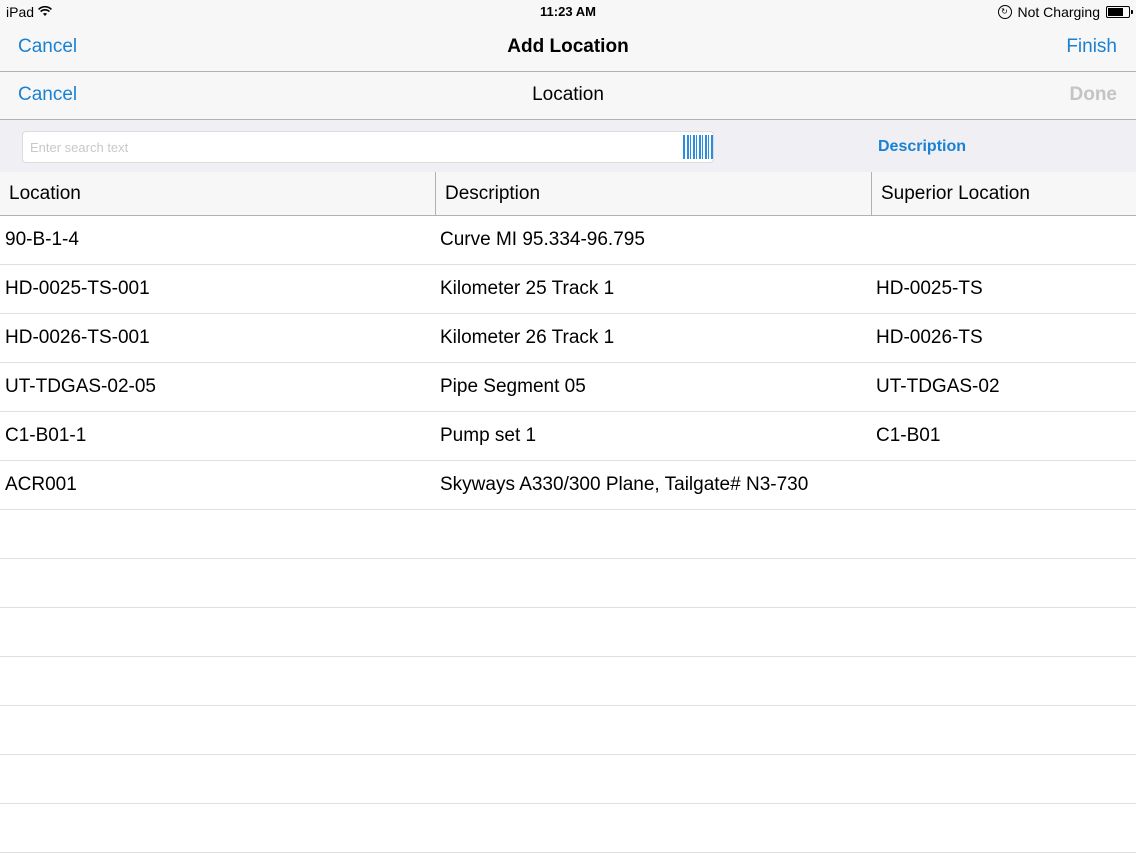 Image resolution: width=1136 pixels, height=853 pixels. I want to click on cell-location: HD-0025-TS-001, so click(77, 288).